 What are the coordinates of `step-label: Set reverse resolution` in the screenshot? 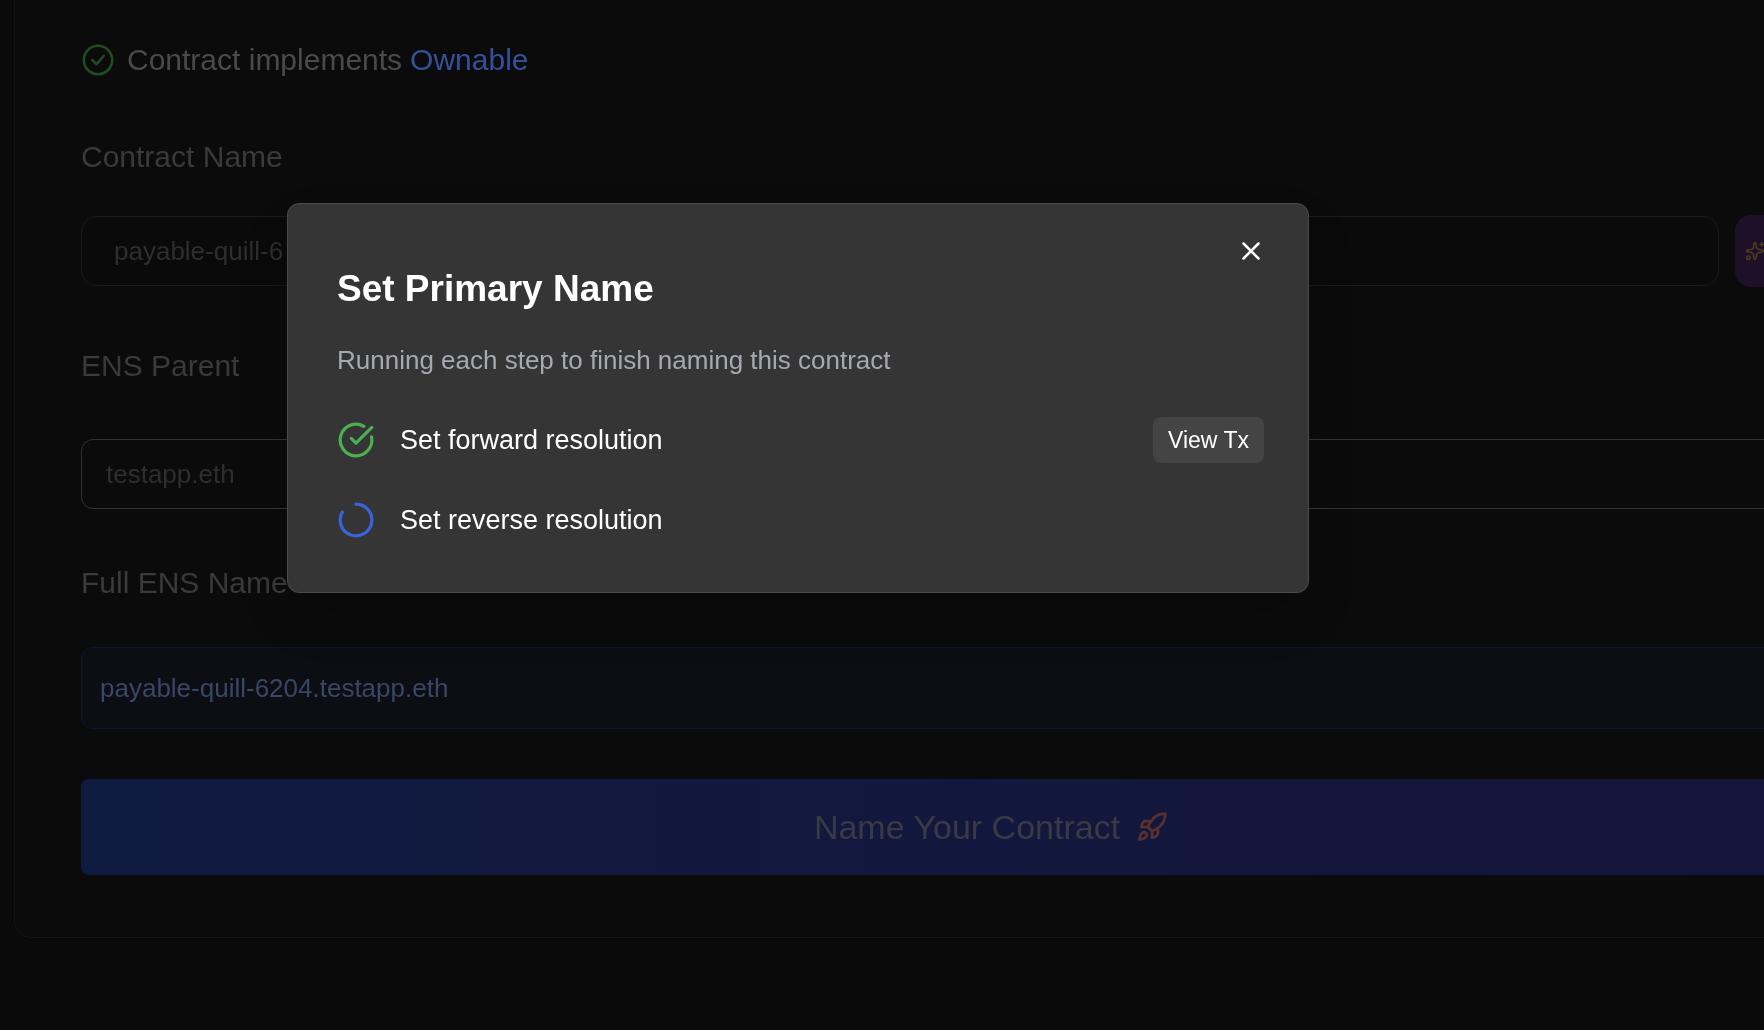 It's located at (531, 520).